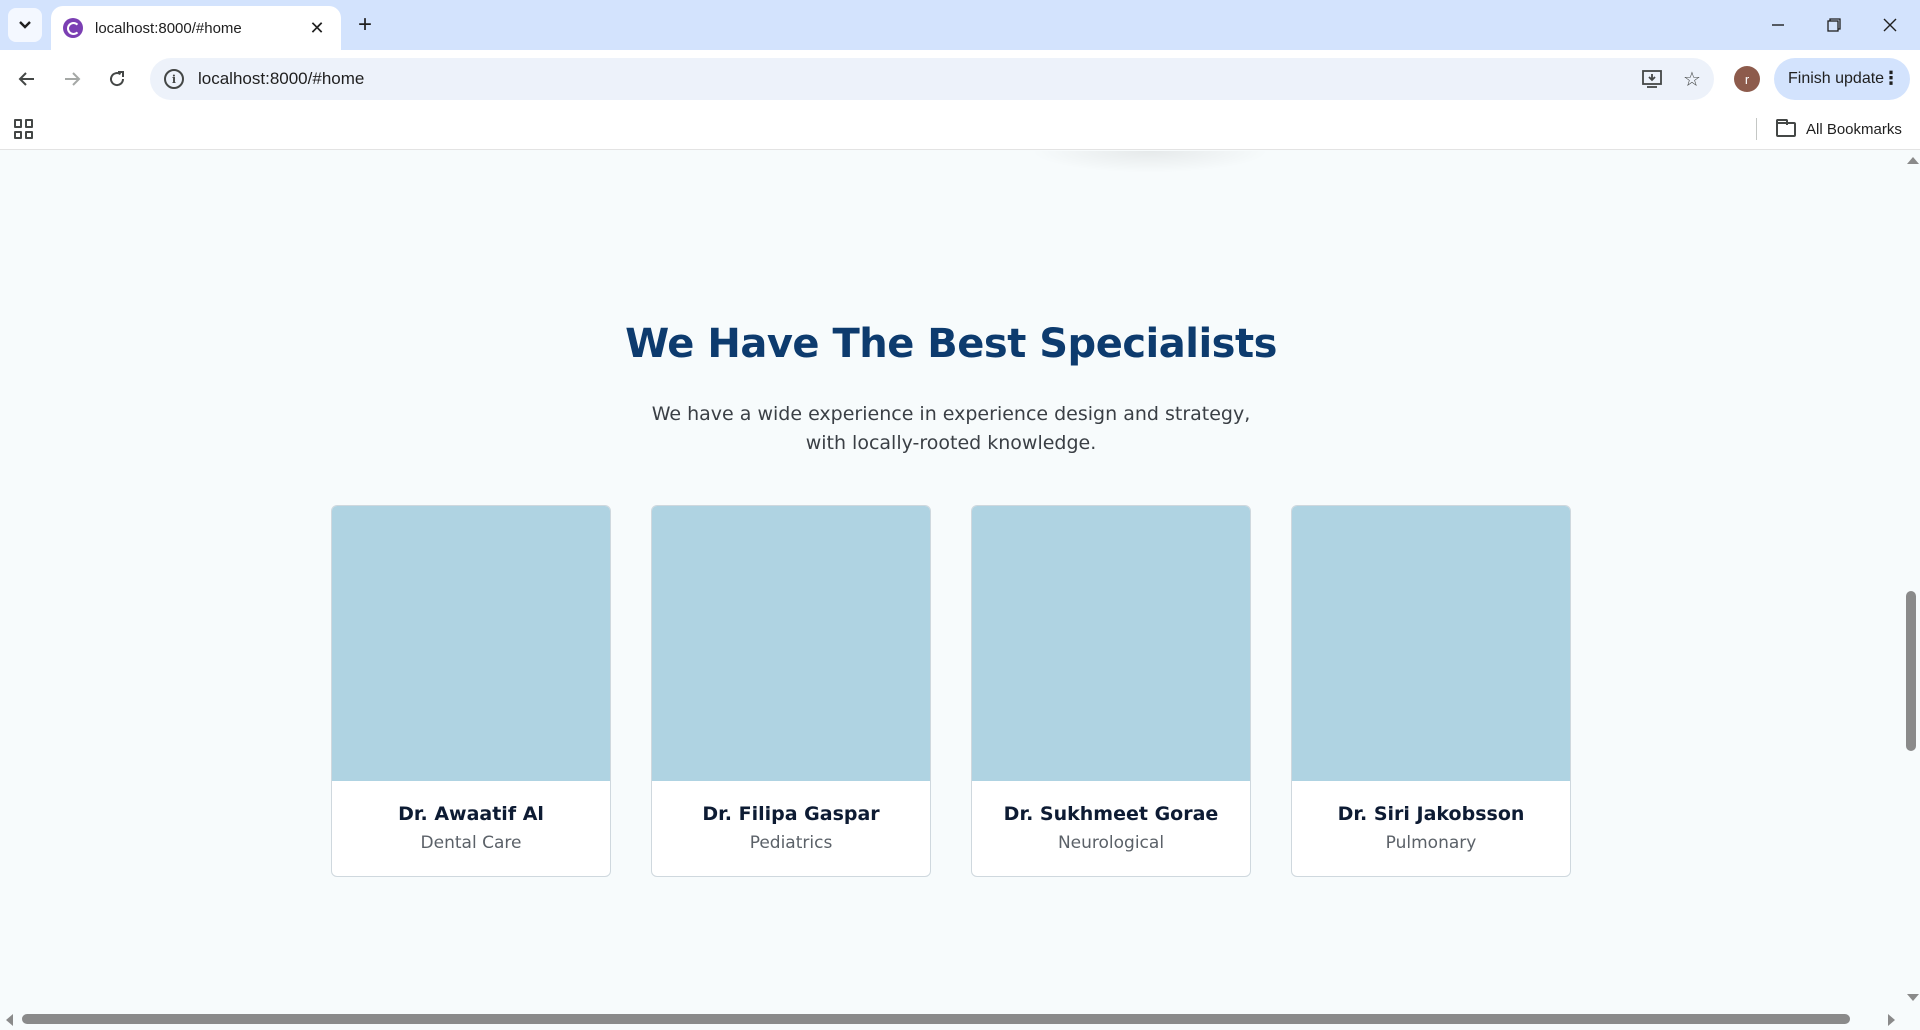  I want to click on close-icon, so click(1890, 25).